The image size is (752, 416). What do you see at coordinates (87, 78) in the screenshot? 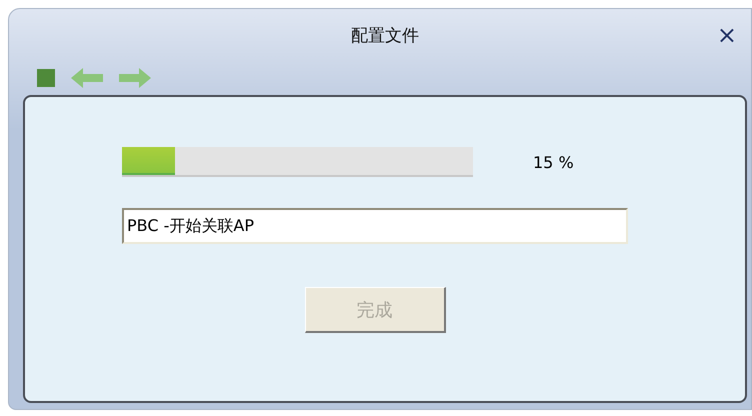
I see `back-arrow-icon` at bounding box center [87, 78].